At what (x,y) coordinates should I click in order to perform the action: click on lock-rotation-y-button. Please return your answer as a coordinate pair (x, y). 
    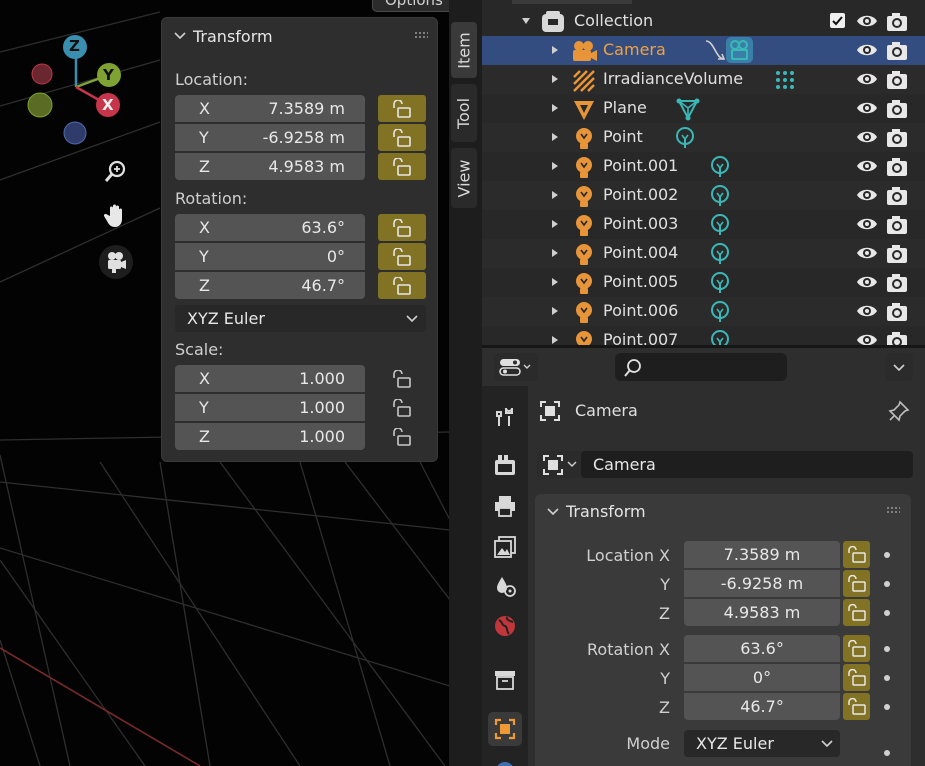
    Looking at the image, I should click on (402, 256).